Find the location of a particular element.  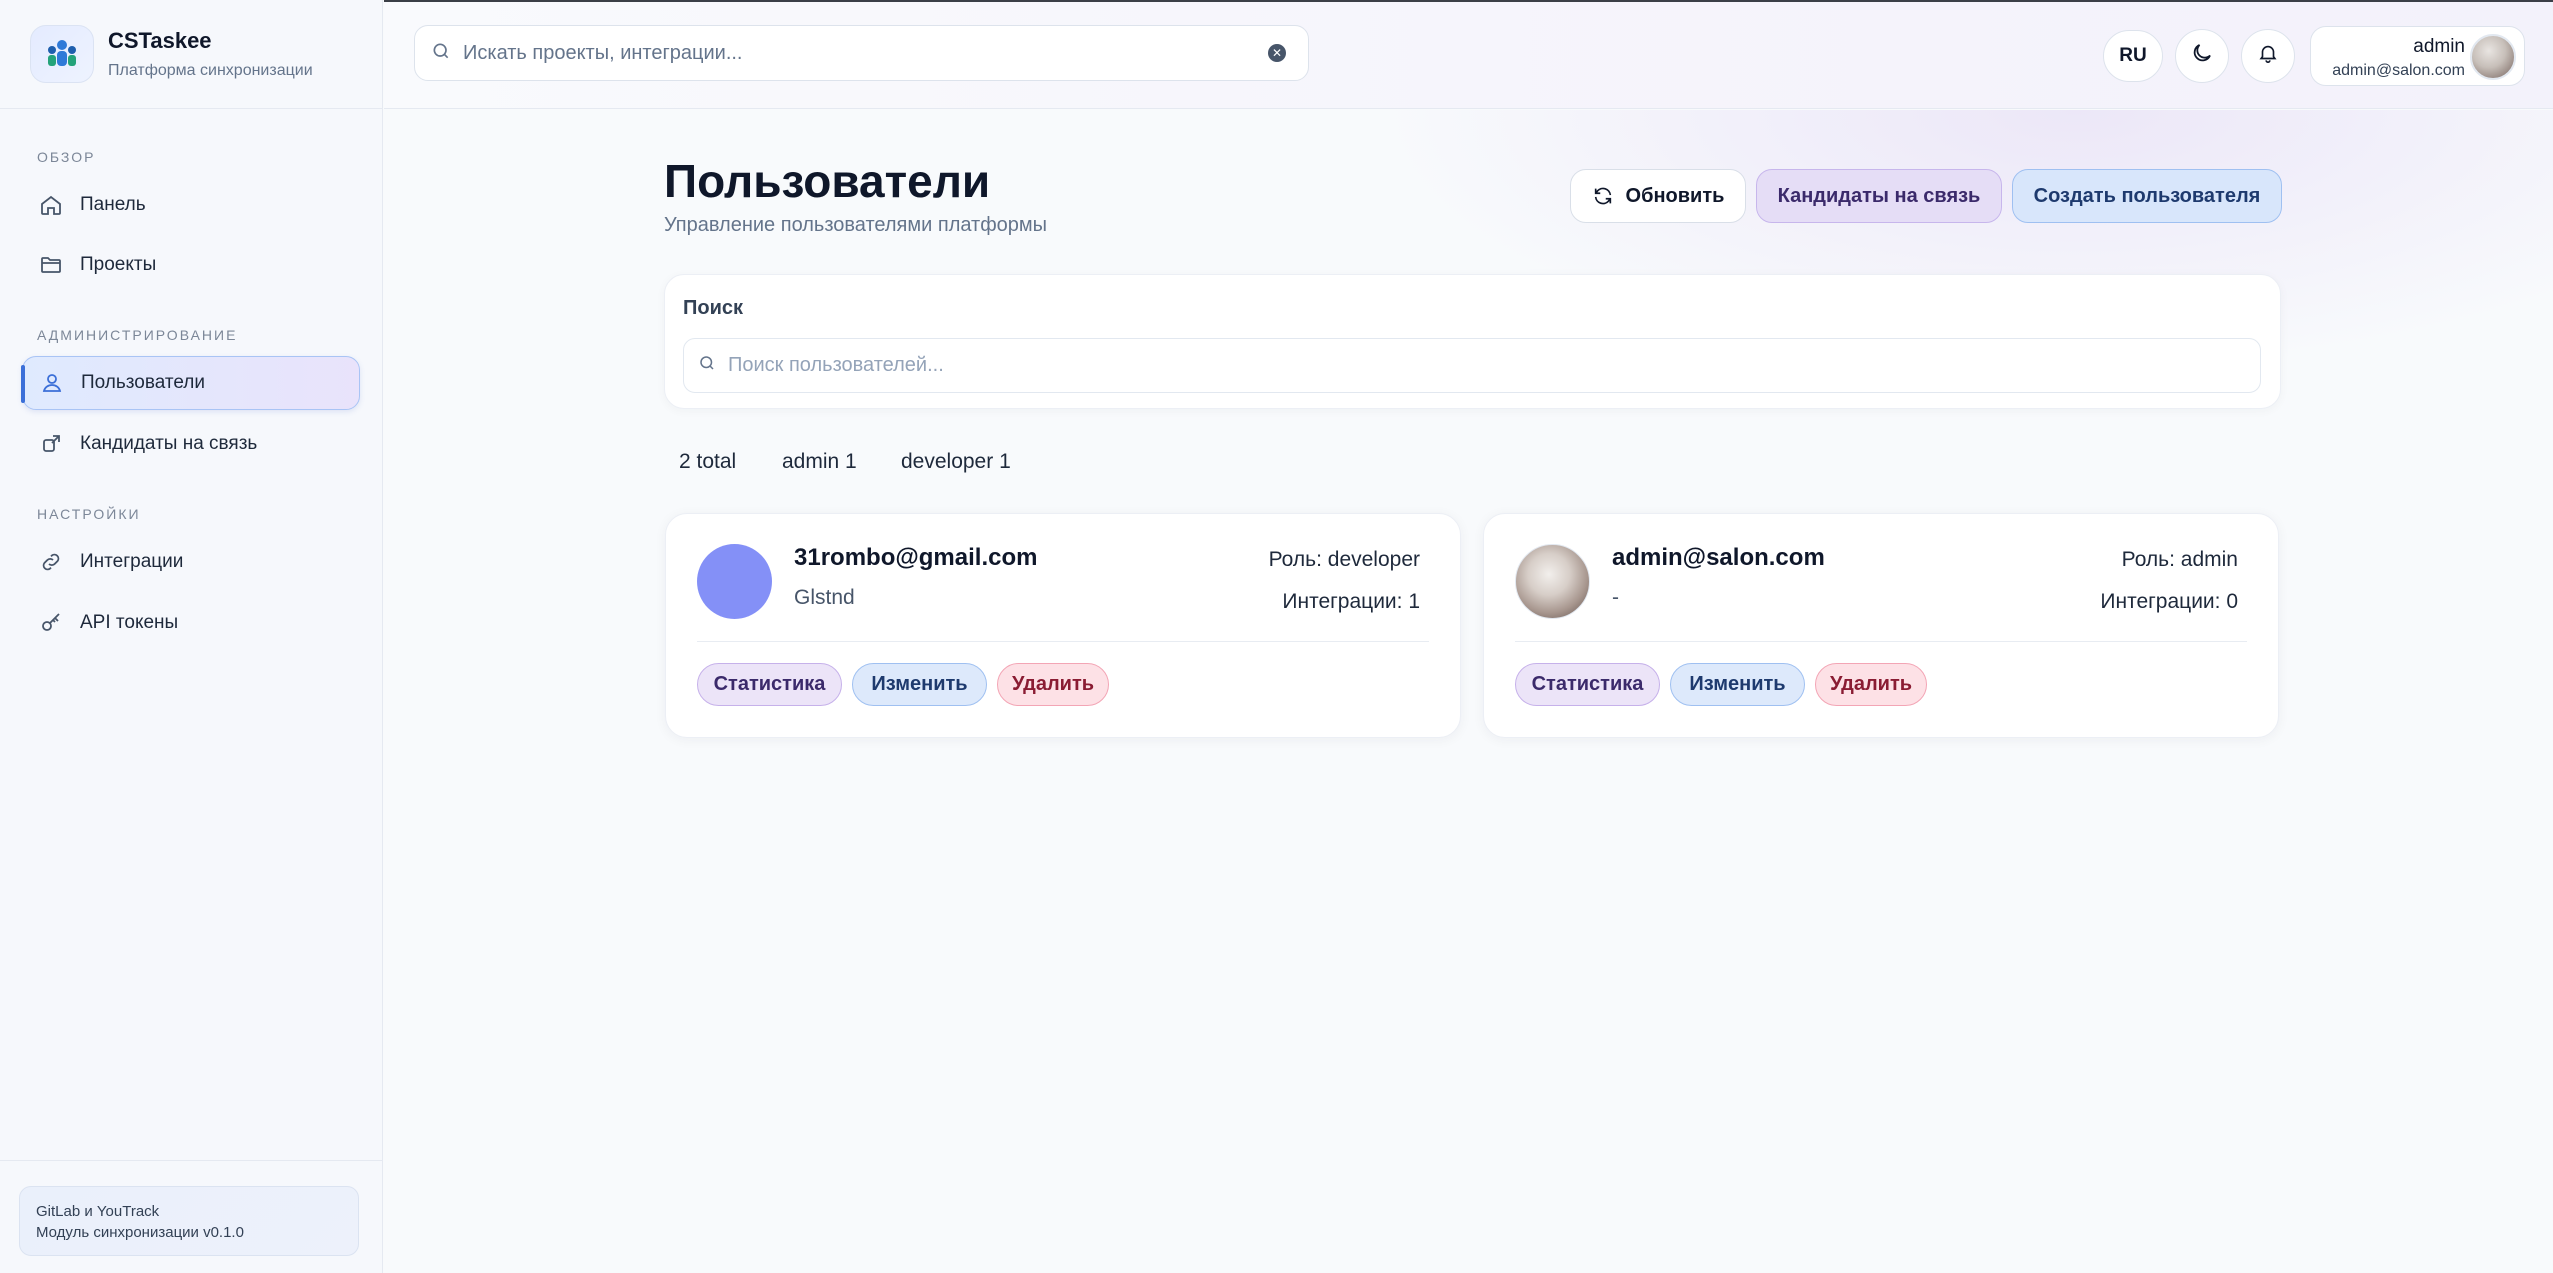

page-title: Пользователи is located at coordinates (827, 181).